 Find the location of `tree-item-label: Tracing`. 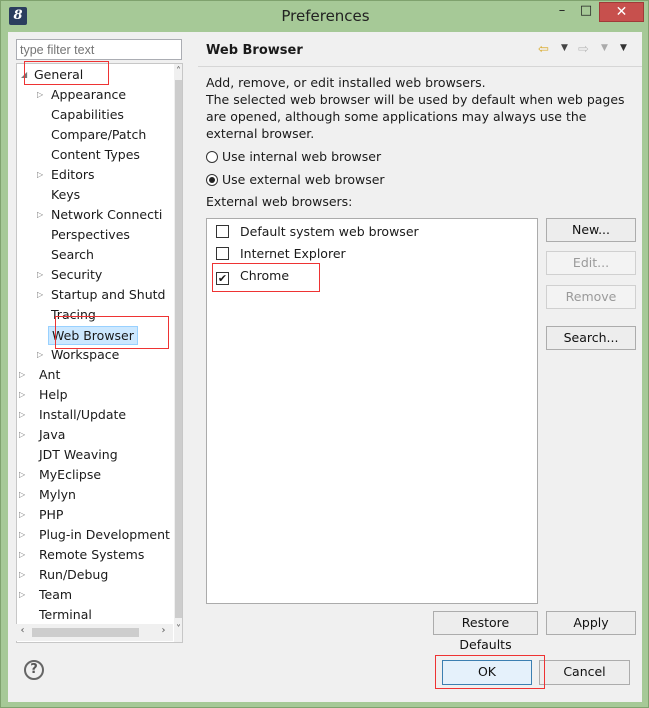

tree-item-label: Tracing is located at coordinates (73, 314).